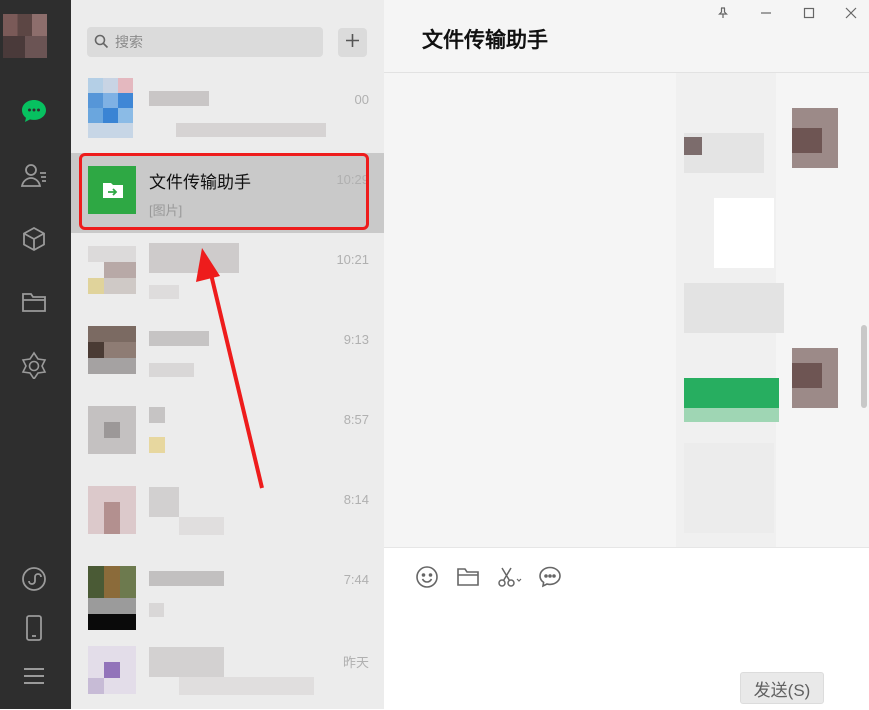 The width and height of the screenshot is (869, 710). What do you see at coordinates (427, 577) in the screenshot?
I see `emoji-icon` at bounding box center [427, 577].